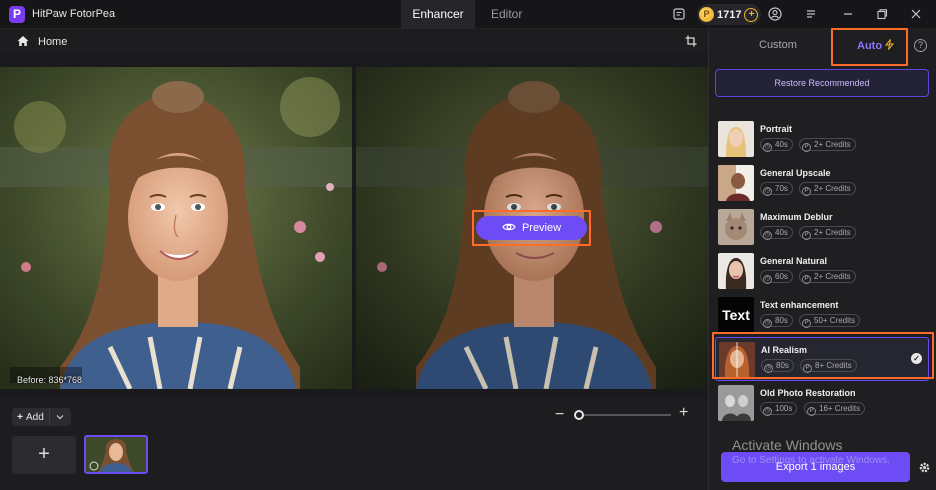 This screenshot has height=490, width=936. I want to click on messages-icon, so click(679, 14).